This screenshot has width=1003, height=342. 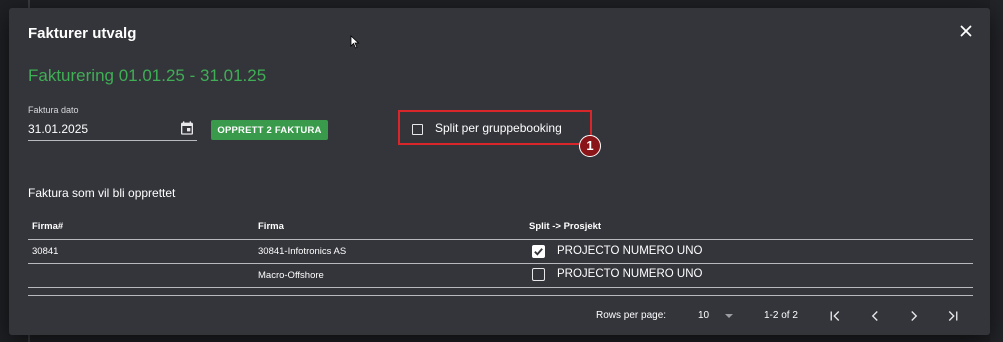 I want to click on background-edge, so click(x=996, y=171).